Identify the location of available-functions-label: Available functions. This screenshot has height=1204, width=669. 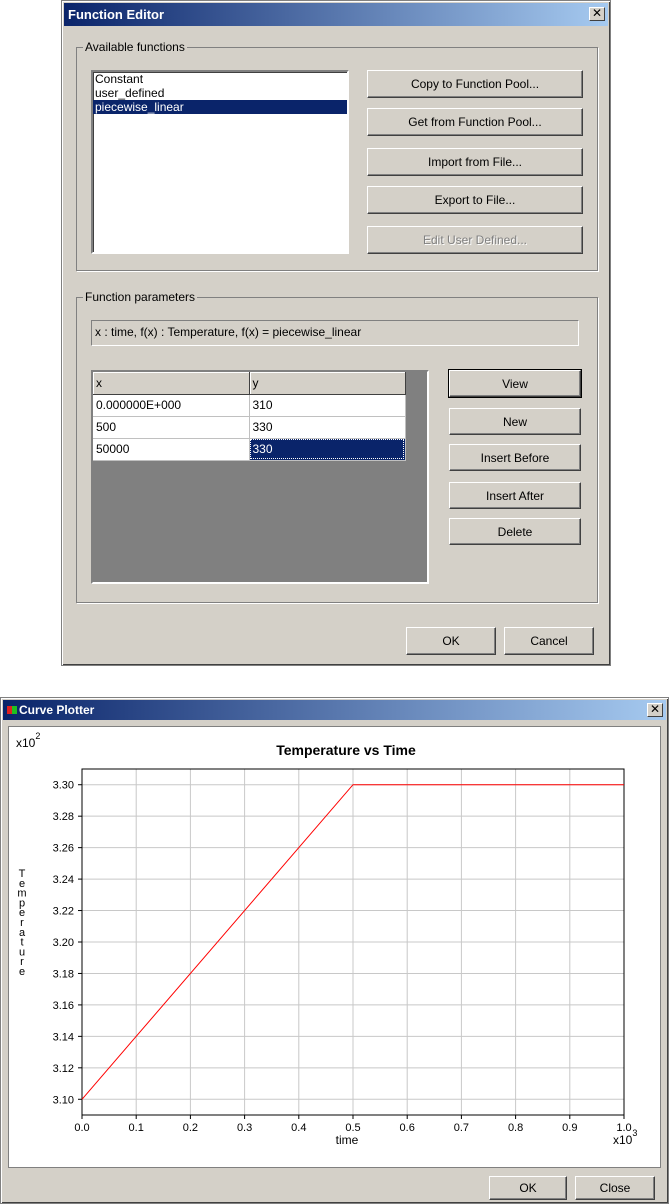
(135, 47).